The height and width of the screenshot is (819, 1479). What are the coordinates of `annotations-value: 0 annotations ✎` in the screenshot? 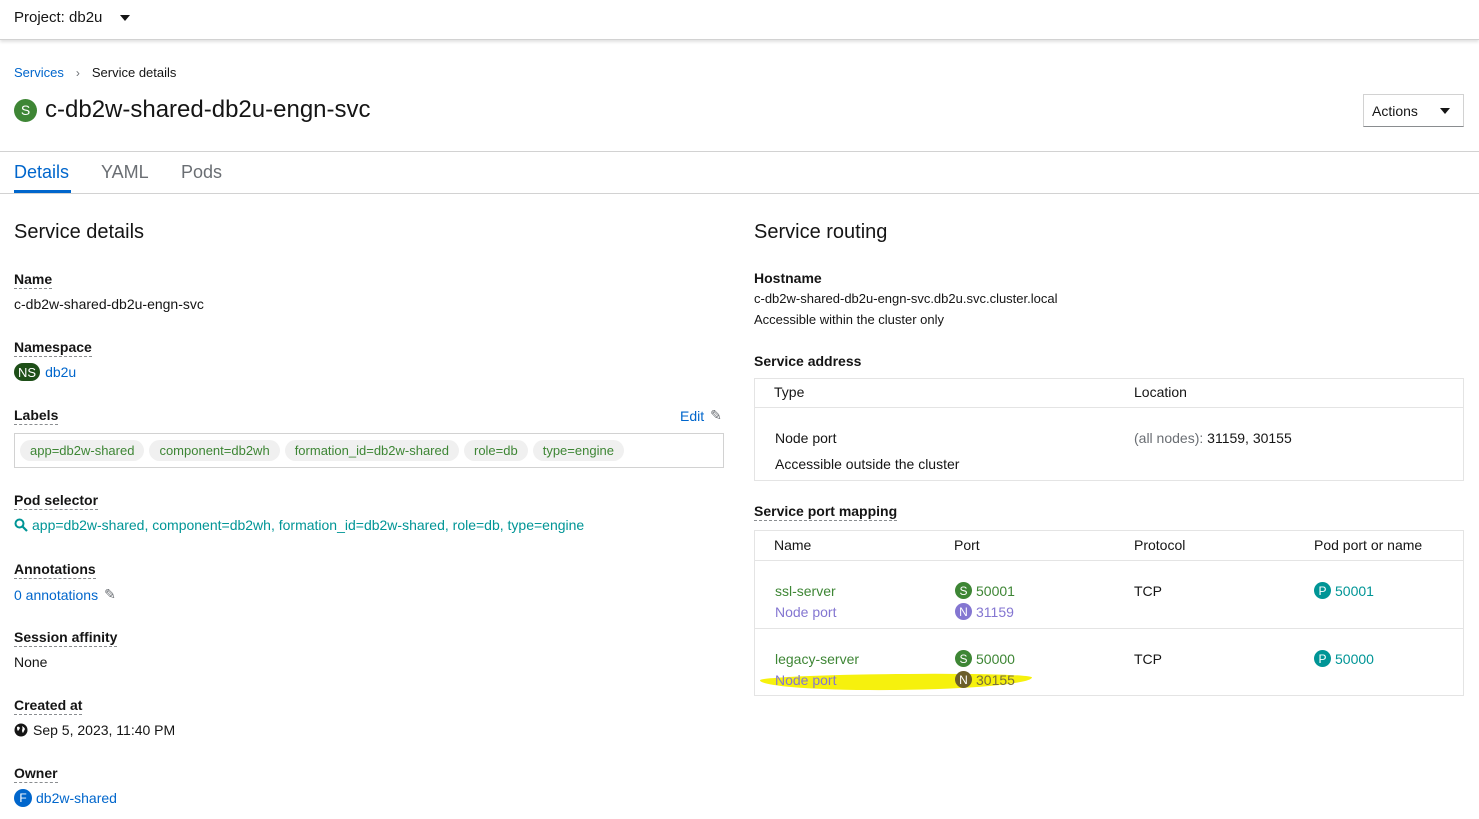 It's located at (65, 594).